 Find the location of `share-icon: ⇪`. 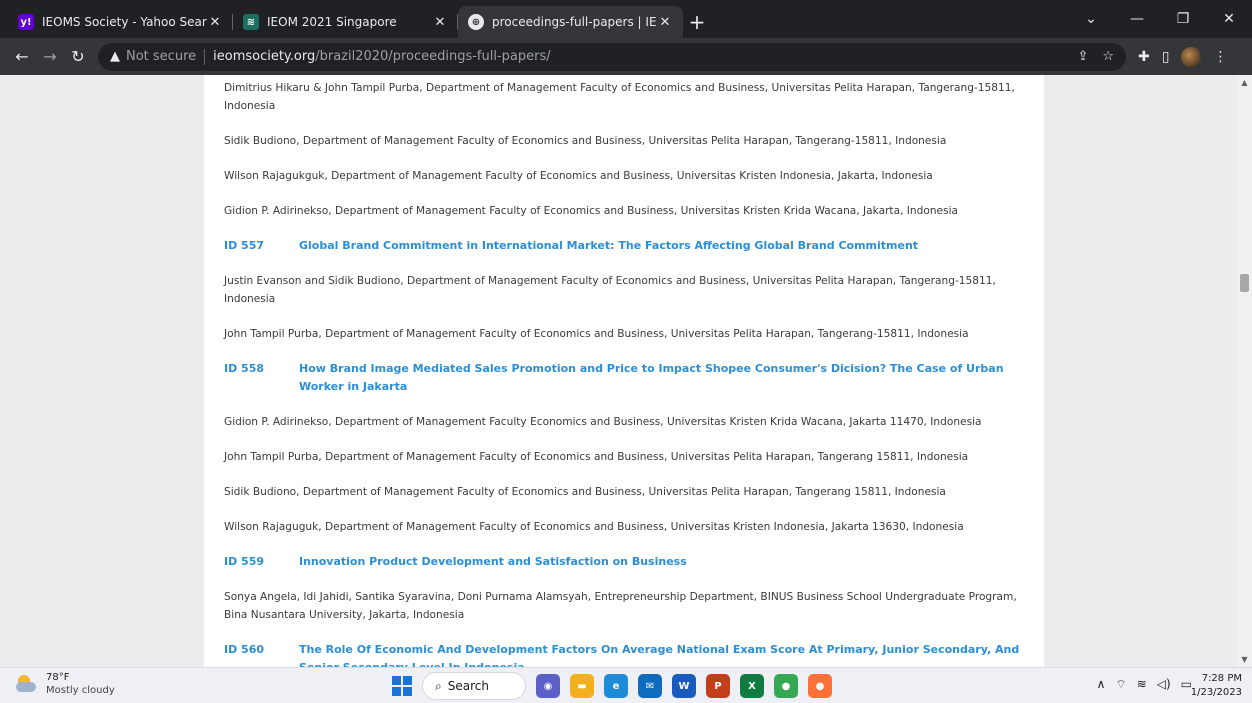

share-icon: ⇪ is located at coordinates (1082, 56).